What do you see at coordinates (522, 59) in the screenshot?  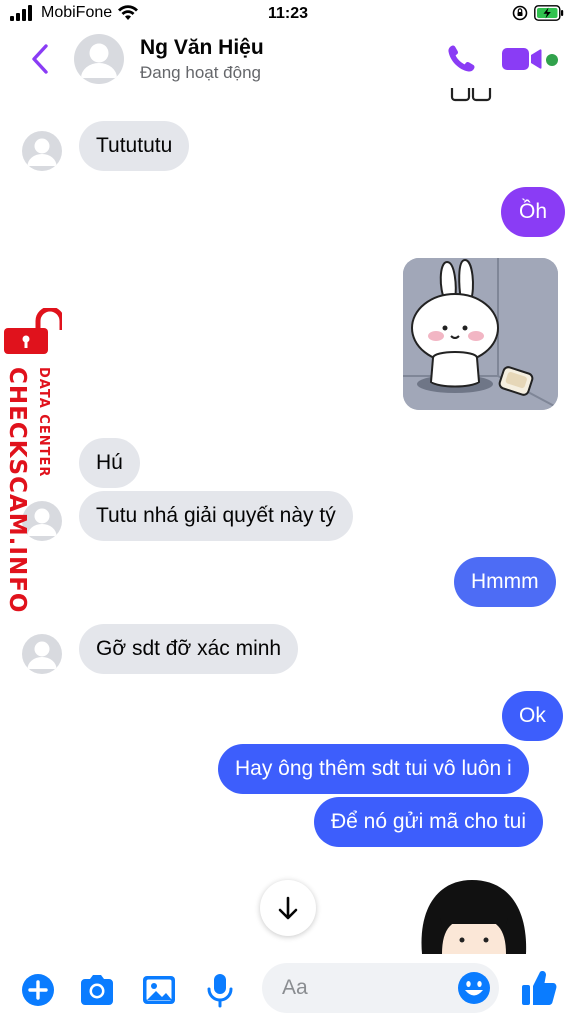 I see `video-call-button` at bounding box center [522, 59].